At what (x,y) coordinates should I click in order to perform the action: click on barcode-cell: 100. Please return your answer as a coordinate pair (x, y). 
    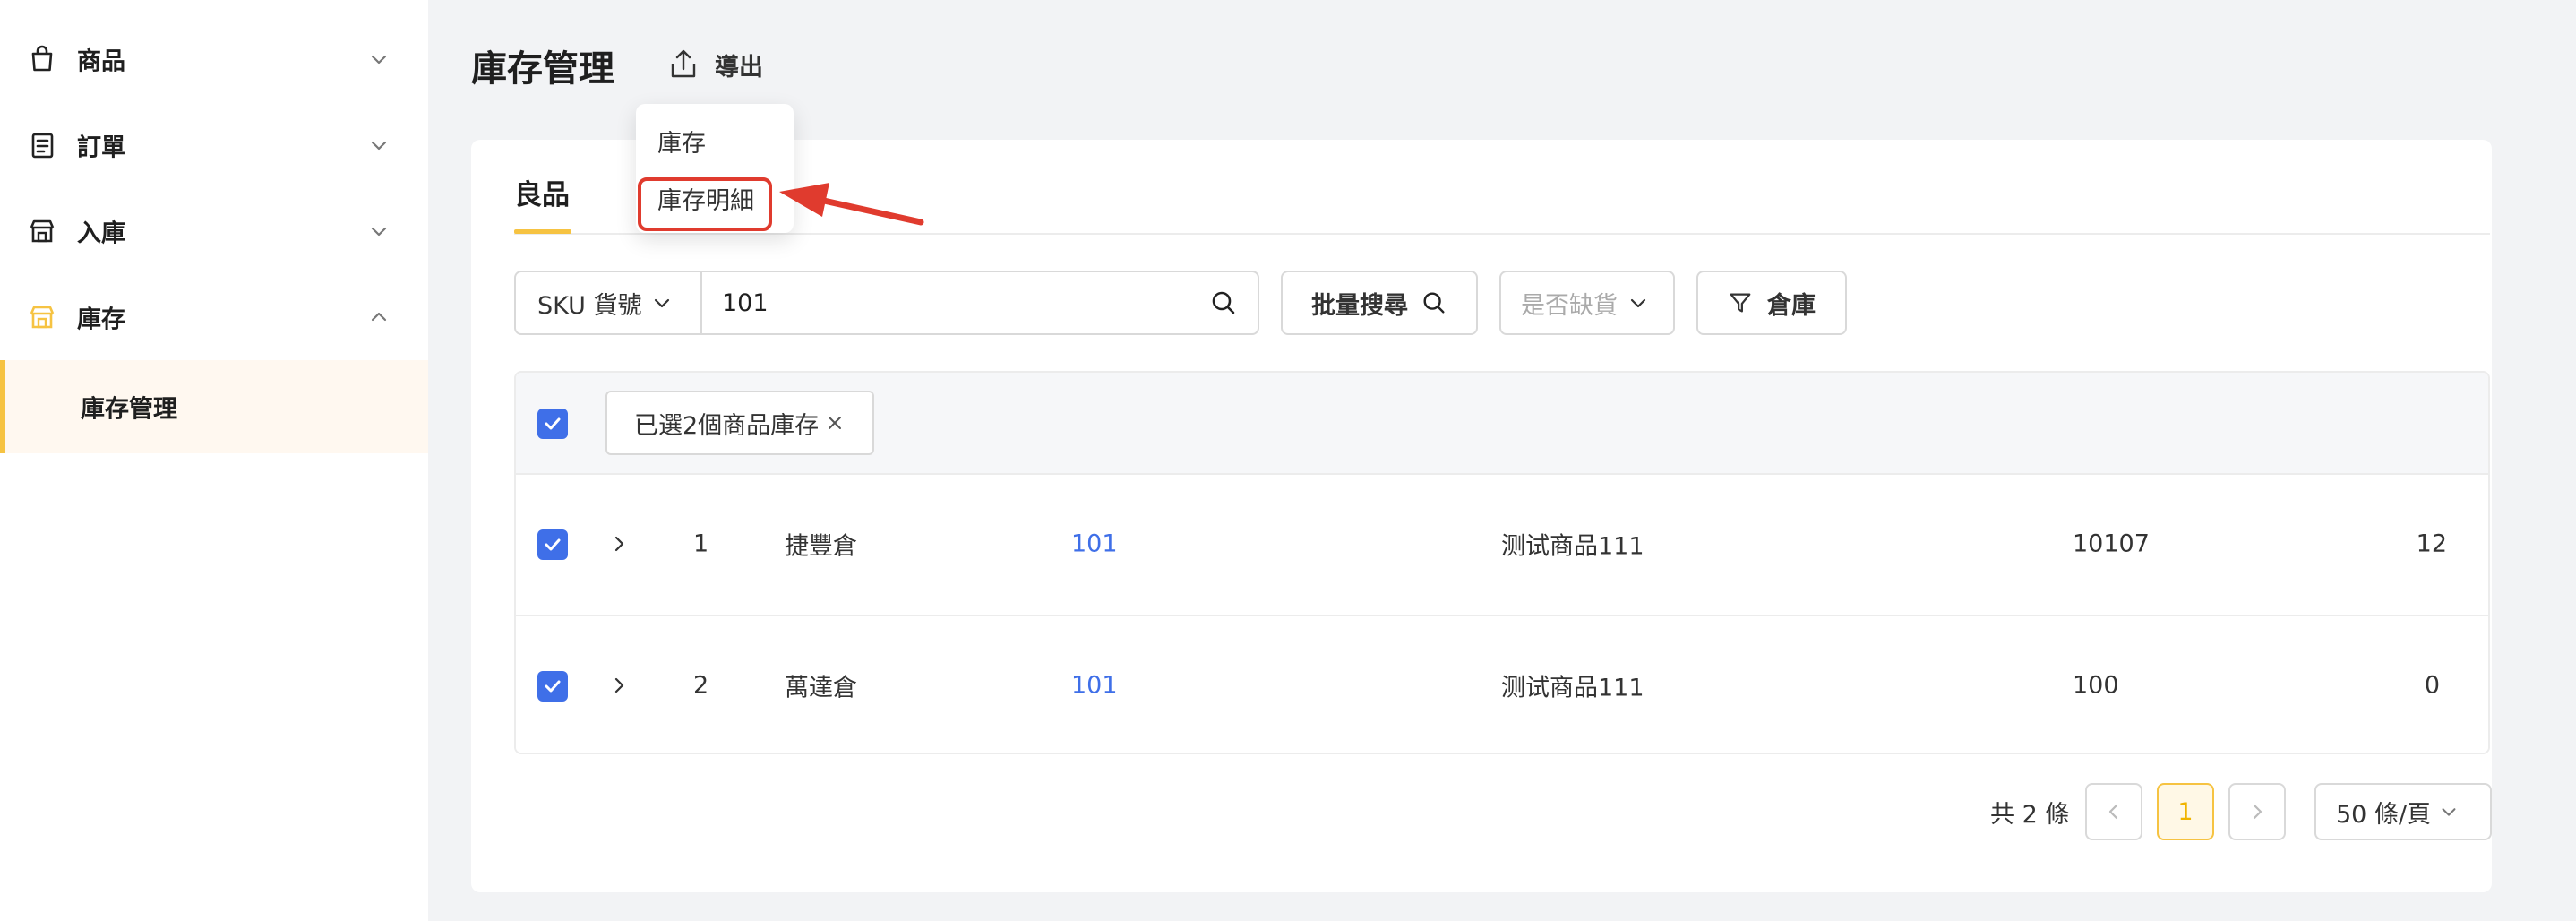
    Looking at the image, I should click on (2096, 685).